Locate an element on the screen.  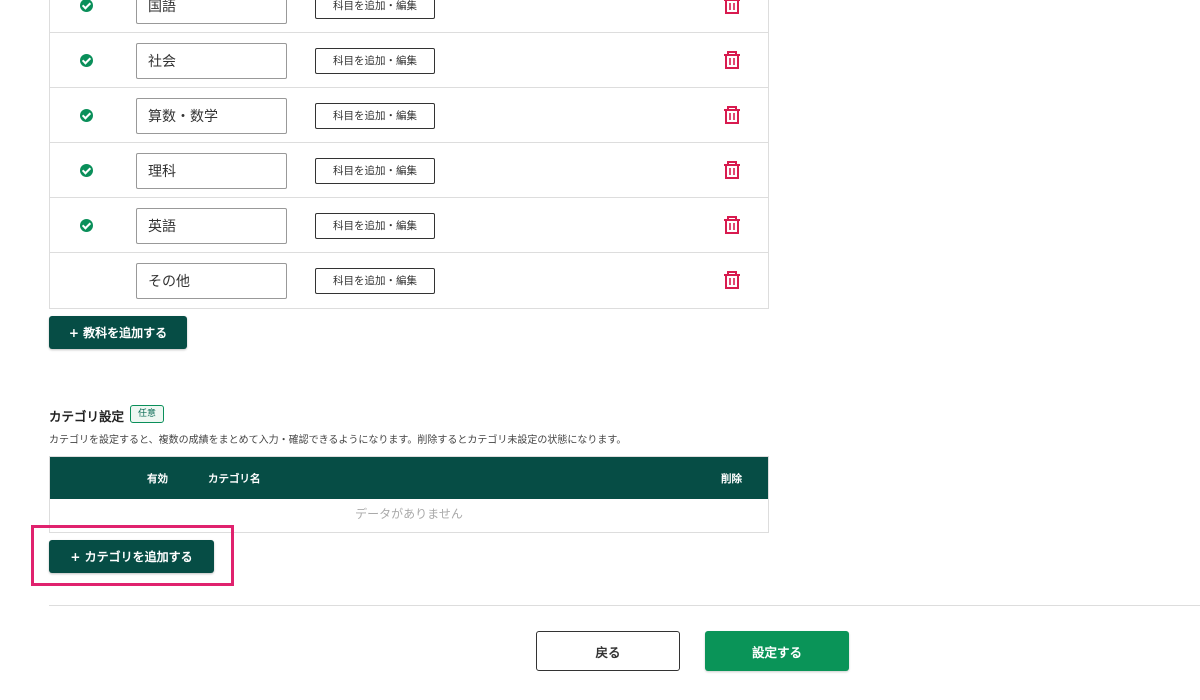
add-subject-button: + 教科を追加する is located at coordinates (118, 332).